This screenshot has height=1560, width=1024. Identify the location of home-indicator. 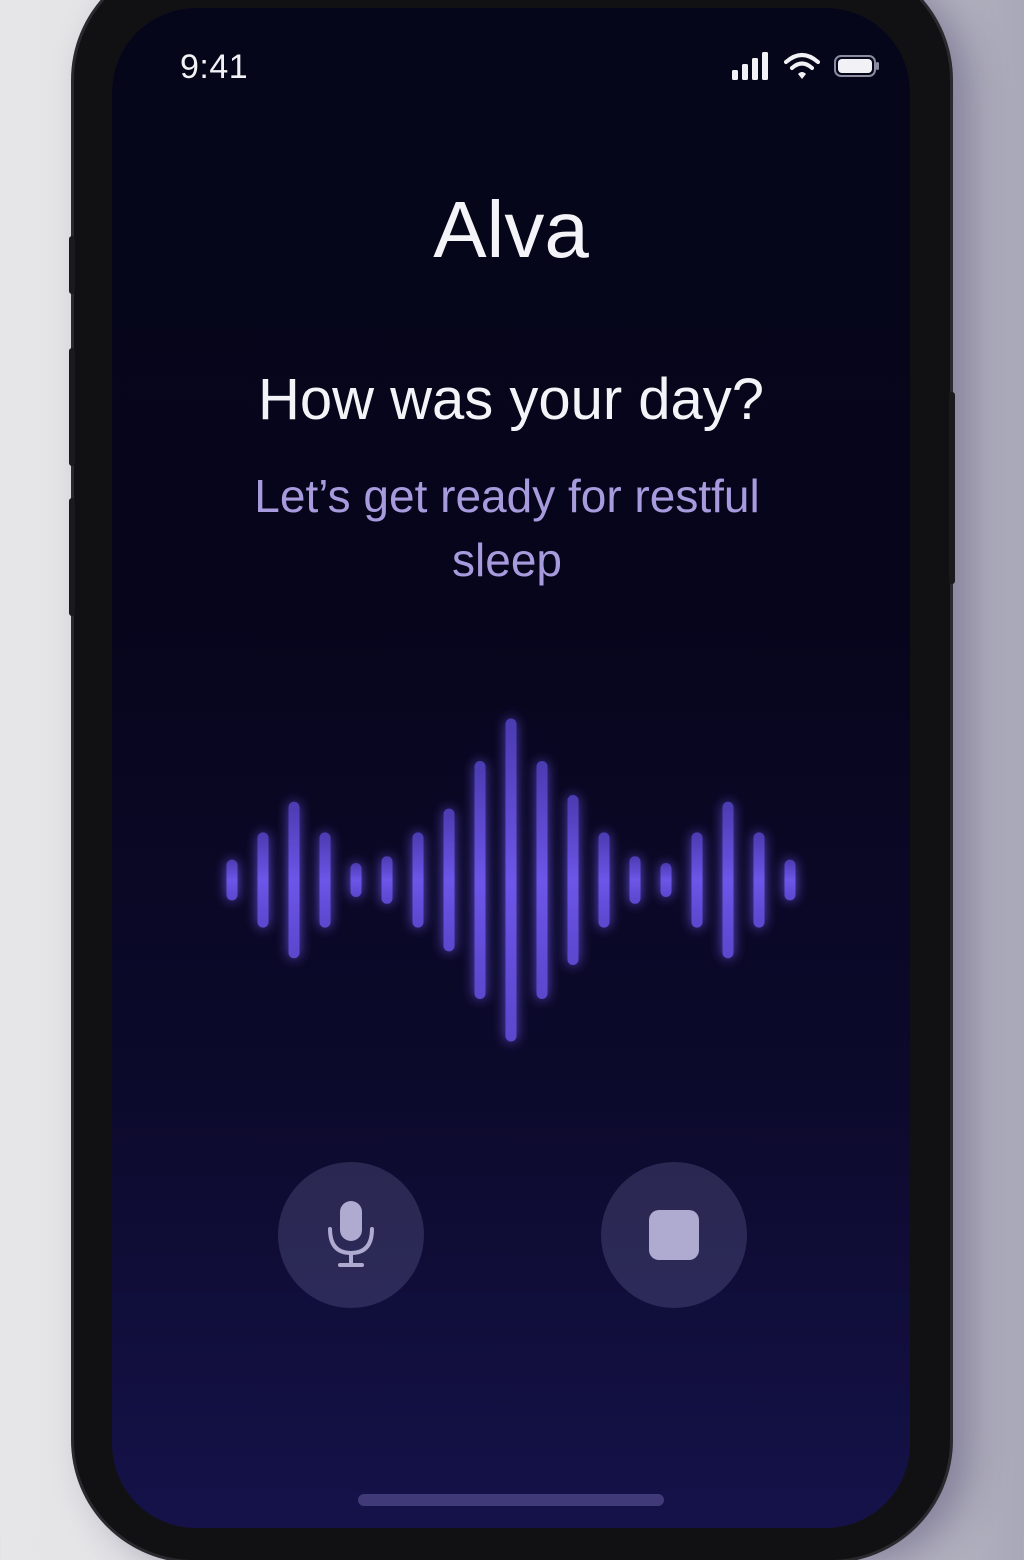
(511, 1500).